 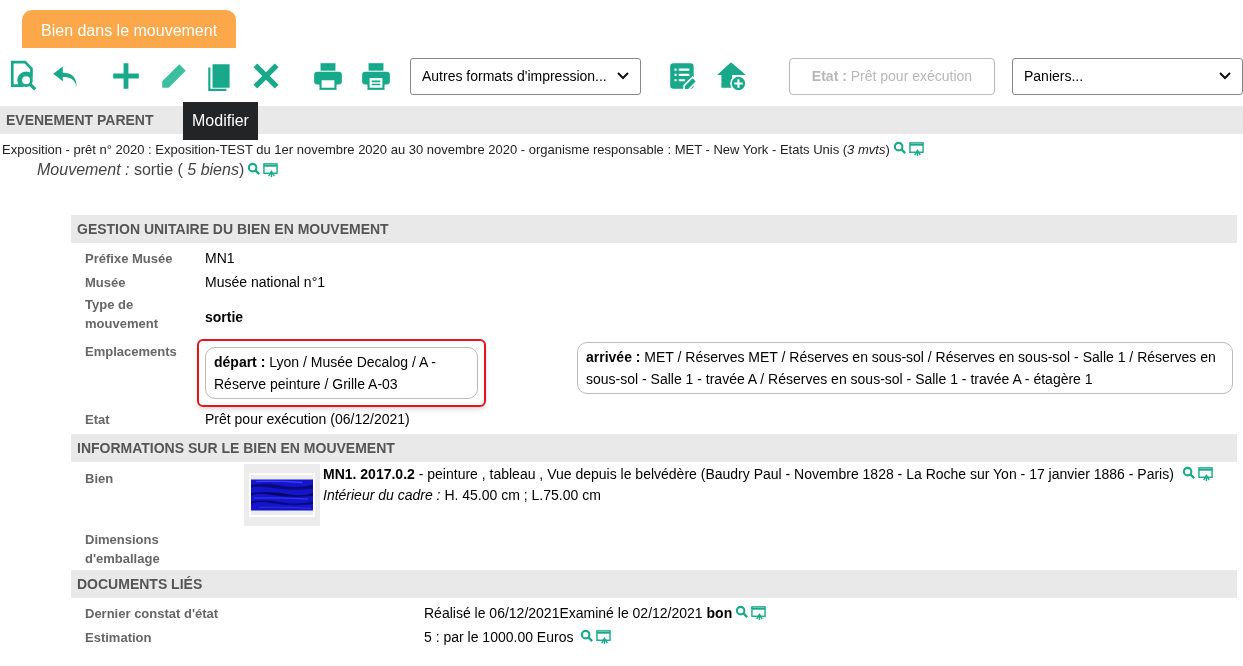 I want to click on field-label: Préfixe Musée, so click(x=129, y=258).